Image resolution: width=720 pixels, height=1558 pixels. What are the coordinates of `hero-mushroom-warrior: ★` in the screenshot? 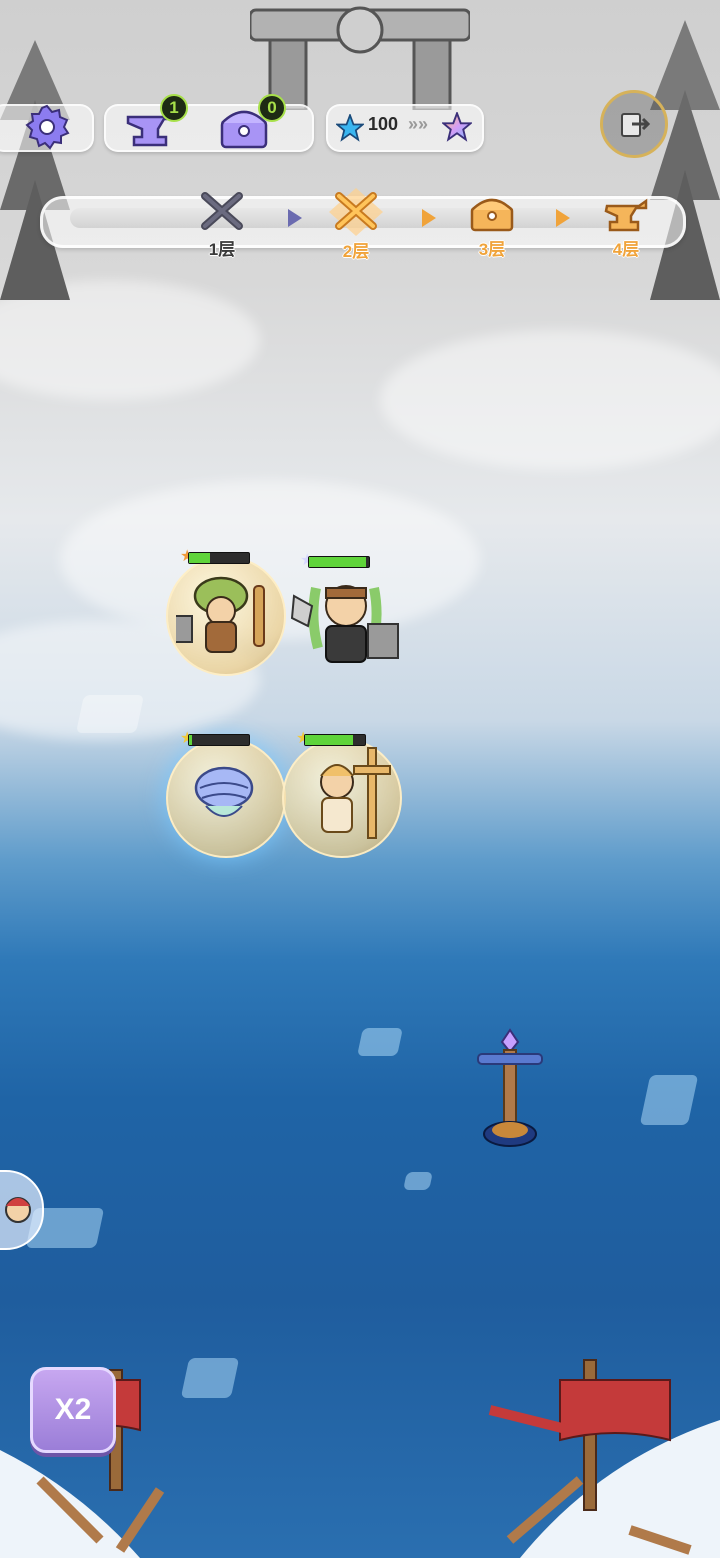 It's located at (226, 612).